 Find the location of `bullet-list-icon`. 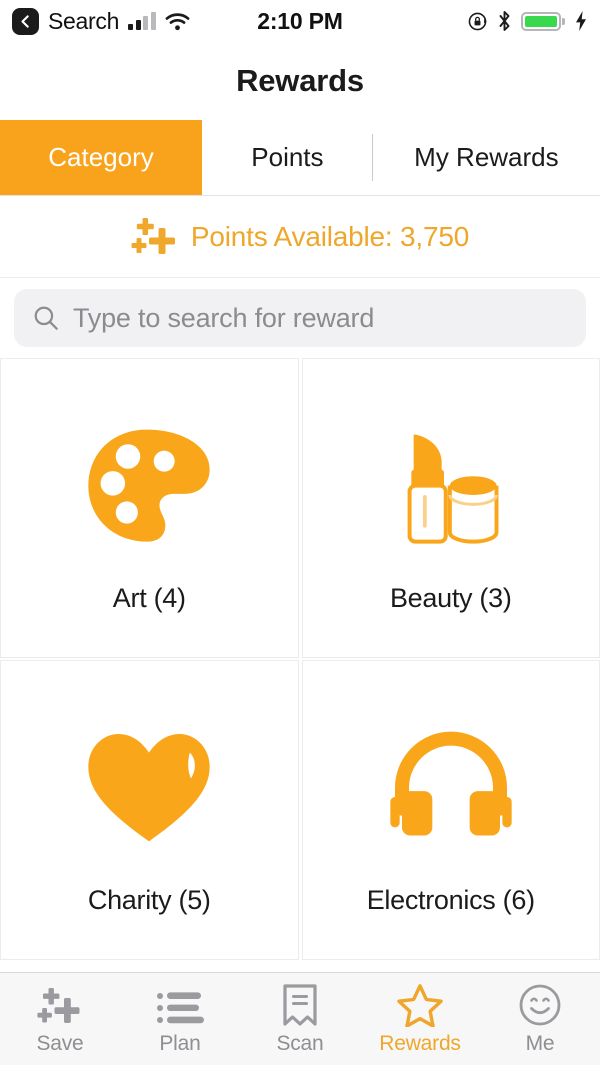

bullet-list-icon is located at coordinates (180, 1005).